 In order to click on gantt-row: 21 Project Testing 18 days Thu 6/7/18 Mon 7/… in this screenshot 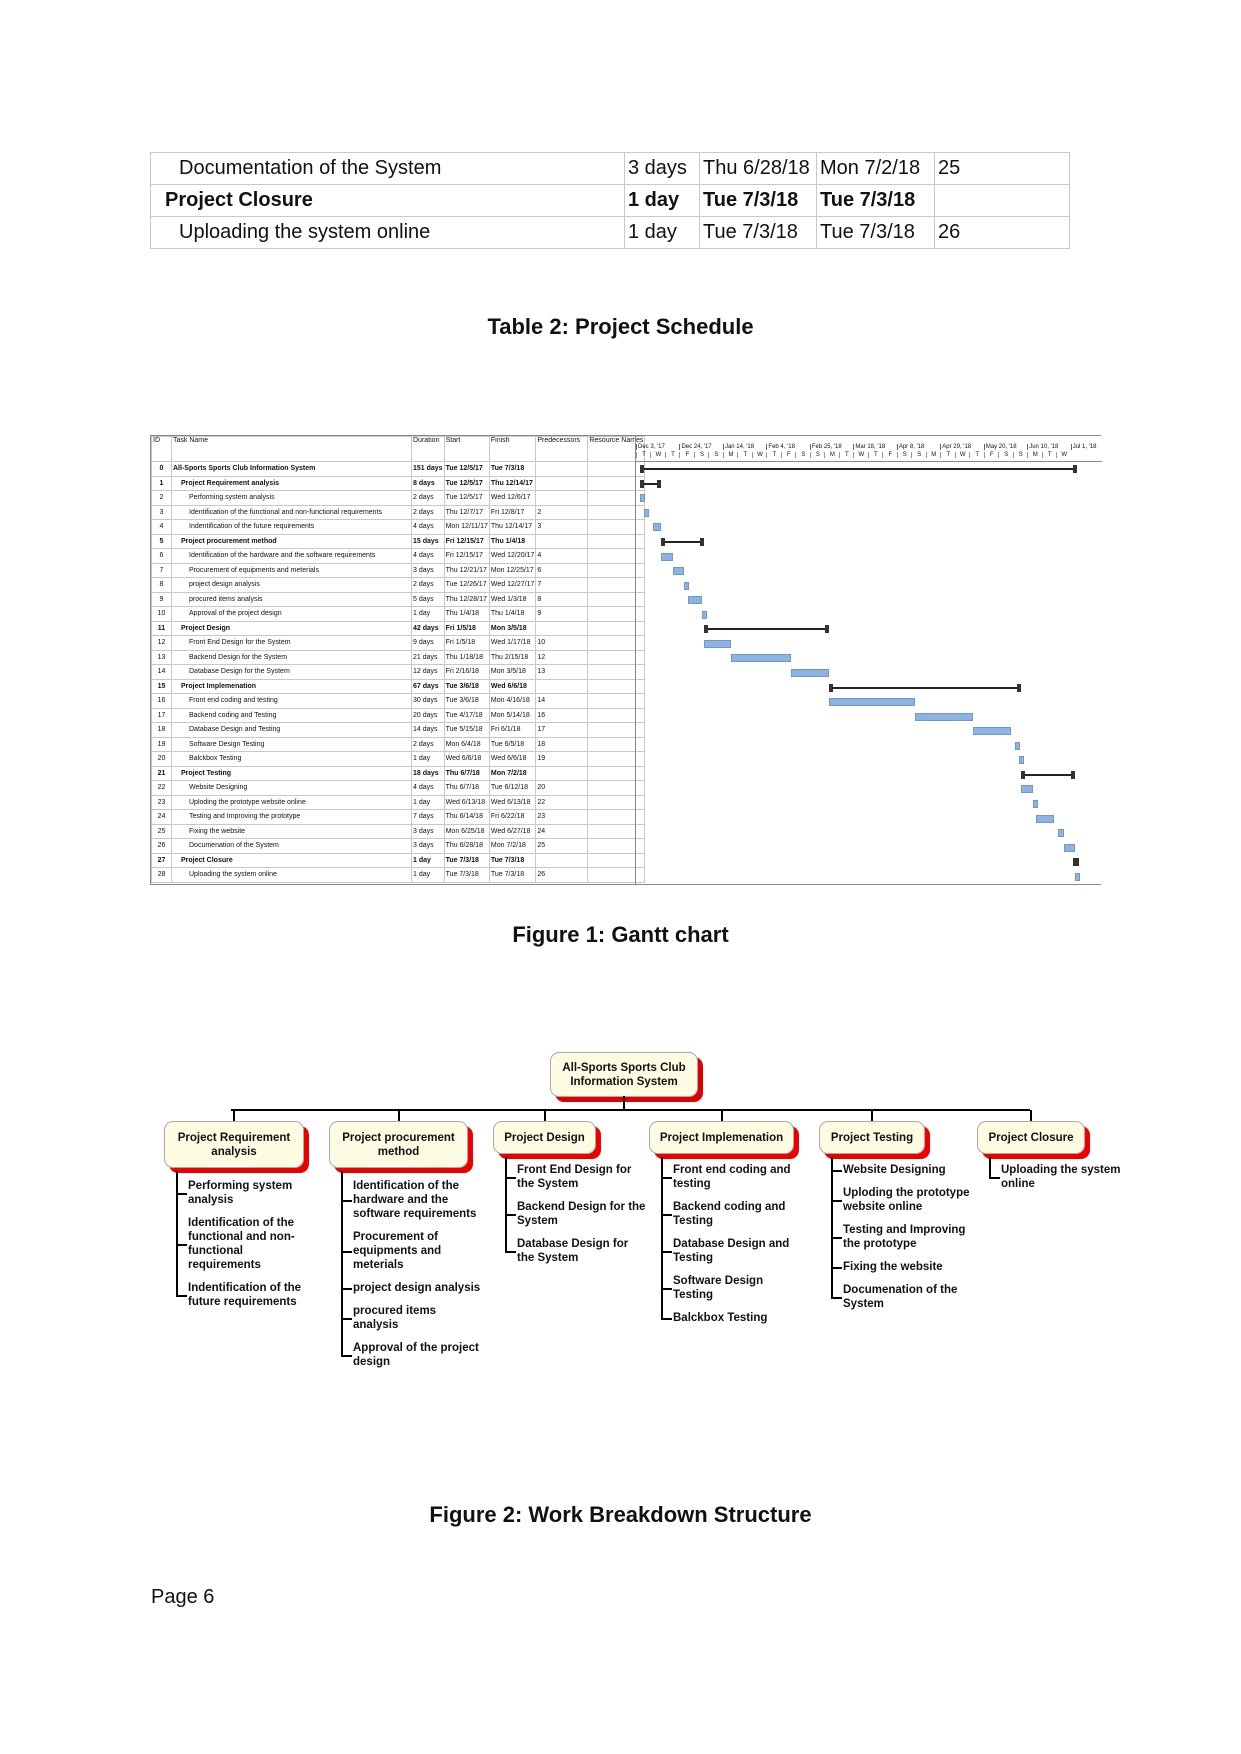, I will do `click(398, 773)`.